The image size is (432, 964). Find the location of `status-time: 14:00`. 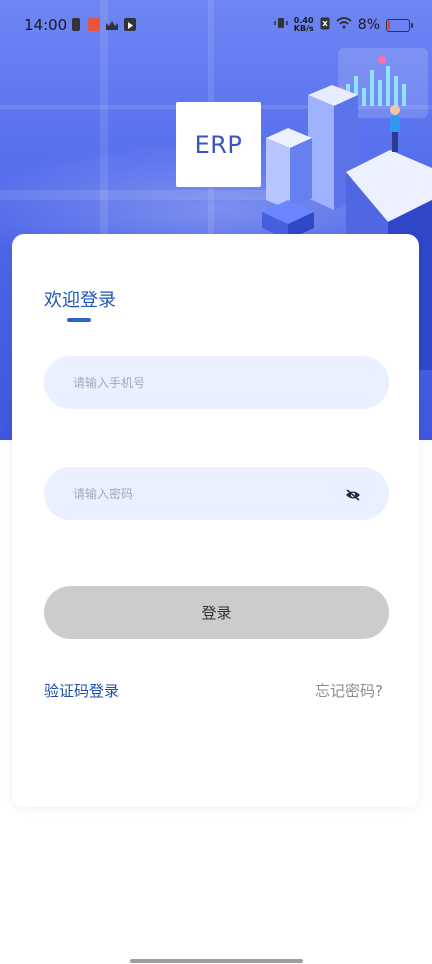

status-time: 14:00 is located at coordinates (46, 25).